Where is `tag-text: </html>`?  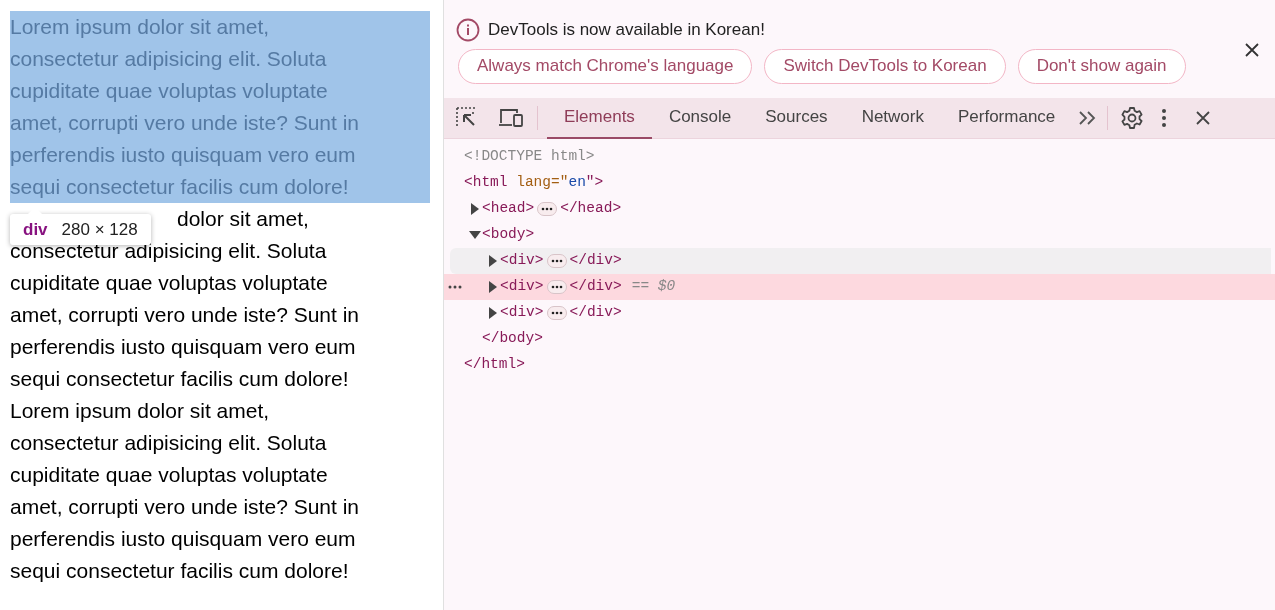
tag-text: </html> is located at coordinates (494, 365).